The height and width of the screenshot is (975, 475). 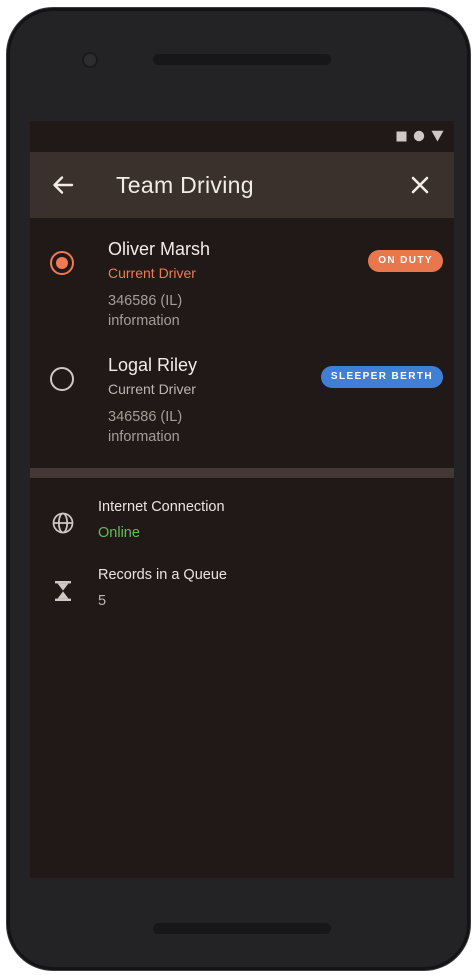 What do you see at coordinates (153, 365) in the screenshot?
I see `driver-name: Logal Riley` at bounding box center [153, 365].